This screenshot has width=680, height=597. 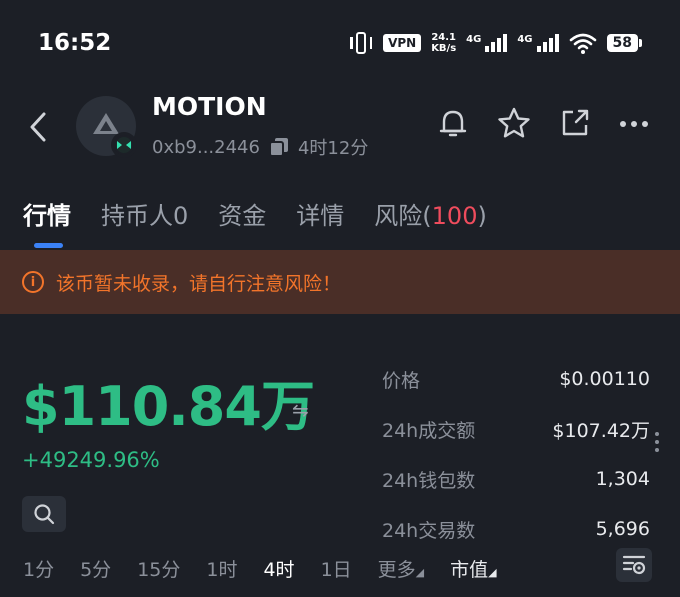 I want to click on active-tab-indicator, so click(x=48, y=245).